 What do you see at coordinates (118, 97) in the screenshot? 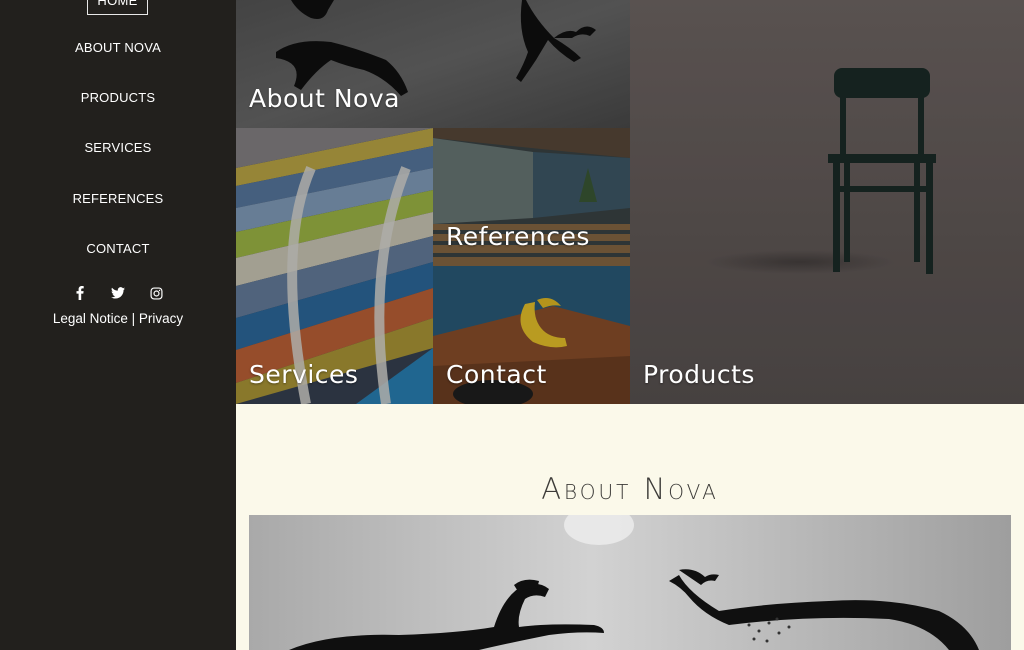
I see `nav-products: PRODUCTS` at bounding box center [118, 97].